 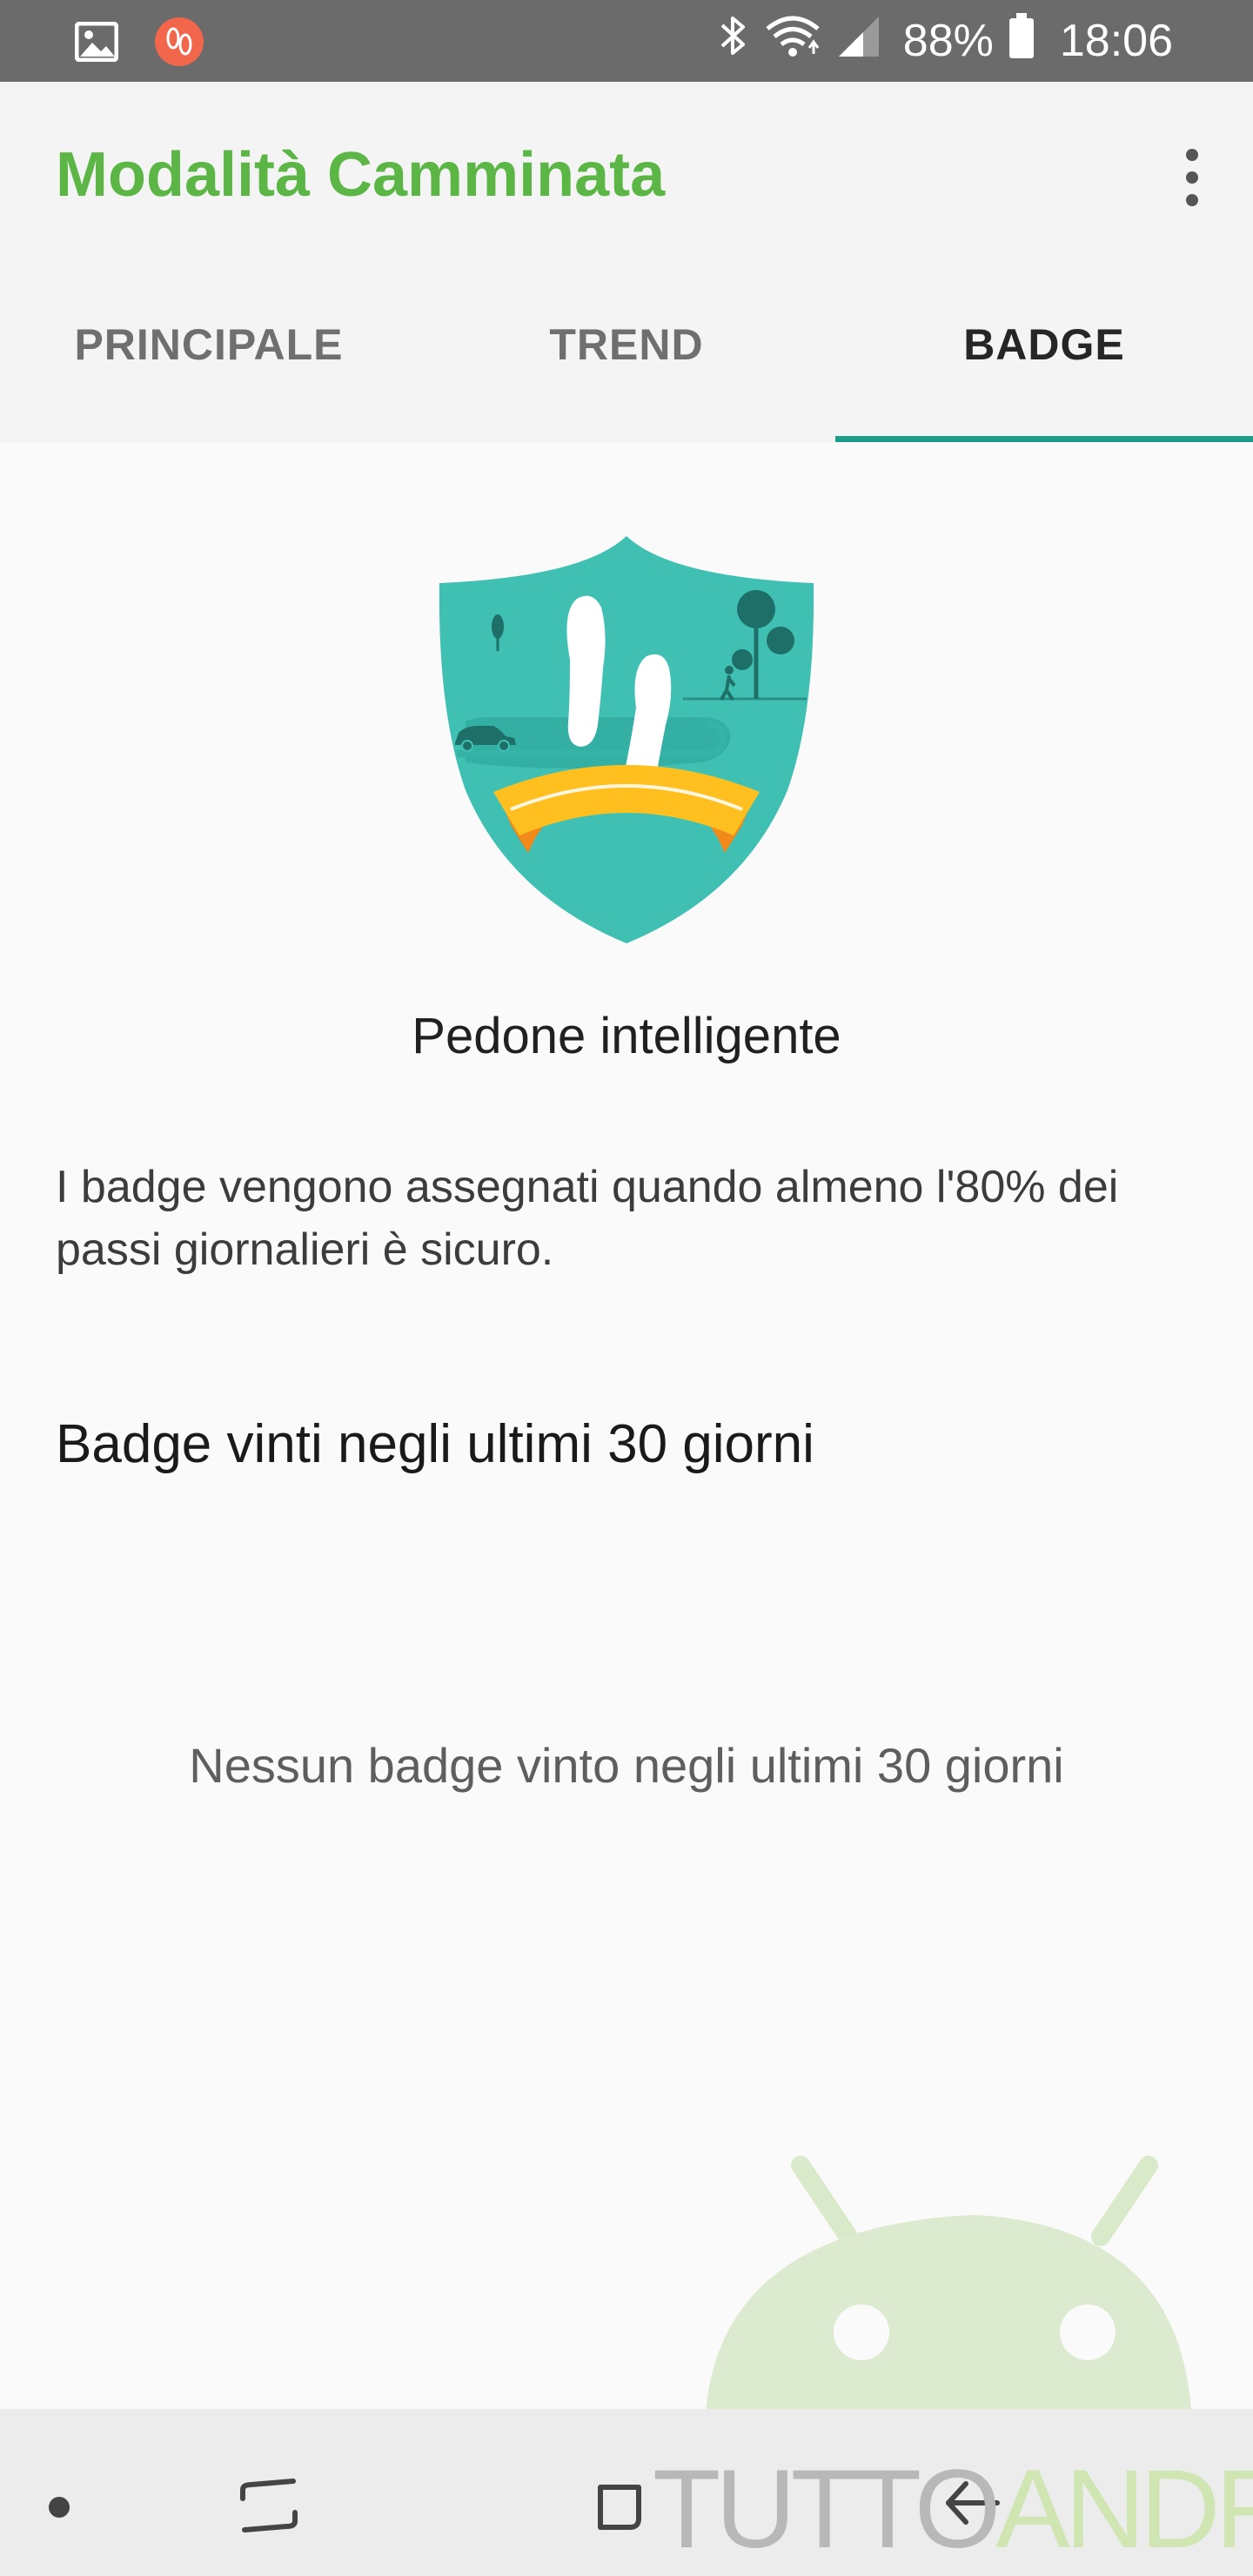 I want to click on gallery-icon, so click(x=96, y=43).